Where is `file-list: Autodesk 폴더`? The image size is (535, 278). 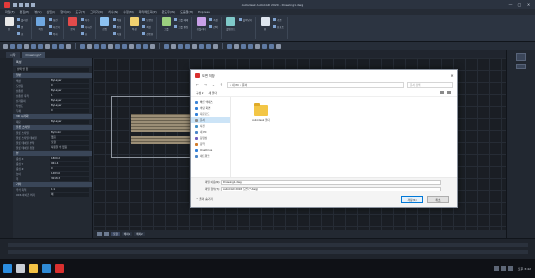
file-list: Autodesk 폴더 is located at coordinates (344, 137).